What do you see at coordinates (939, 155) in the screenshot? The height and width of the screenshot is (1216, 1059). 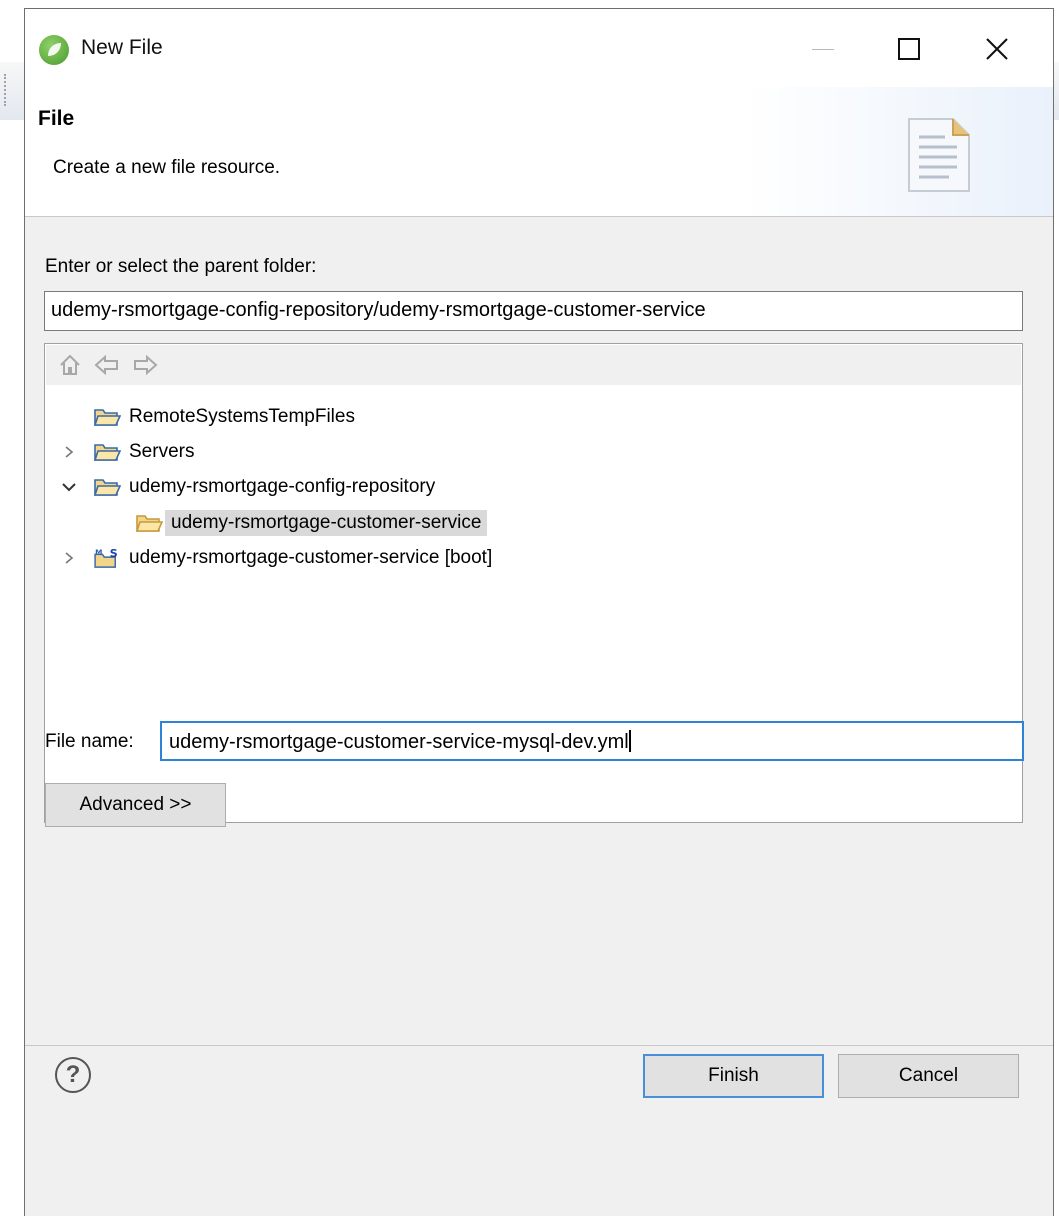 I see `document-icon` at bounding box center [939, 155].